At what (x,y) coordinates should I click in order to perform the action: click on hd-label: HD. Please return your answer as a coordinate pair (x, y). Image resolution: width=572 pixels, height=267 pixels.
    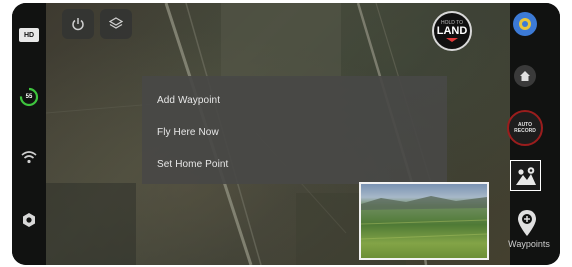
    Looking at the image, I should click on (29, 35).